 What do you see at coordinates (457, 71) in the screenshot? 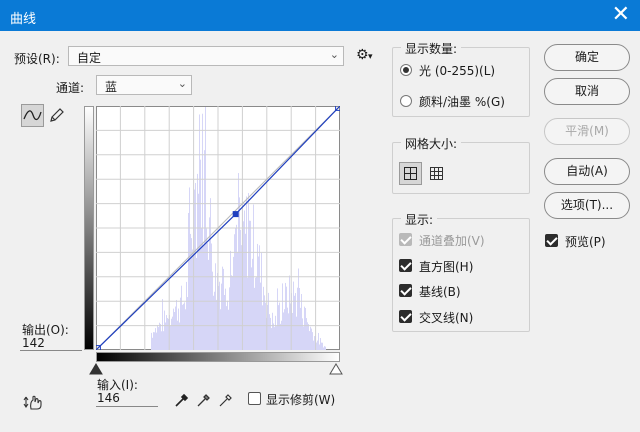
I see `radio-light-label: 光 (0-255)(L)` at bounding box center [457, 71].